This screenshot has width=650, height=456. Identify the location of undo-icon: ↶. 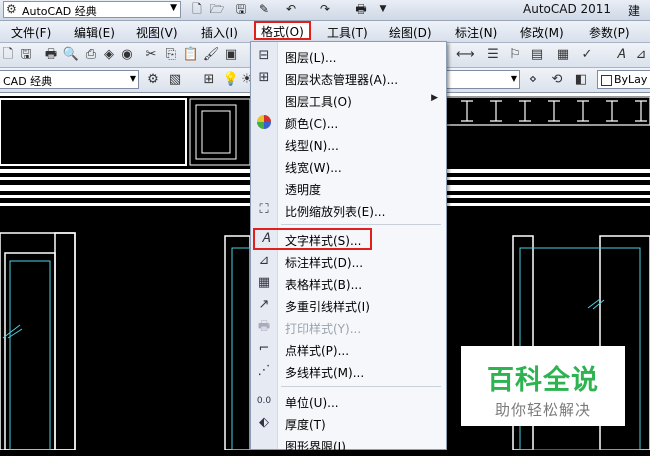
(291, 9).